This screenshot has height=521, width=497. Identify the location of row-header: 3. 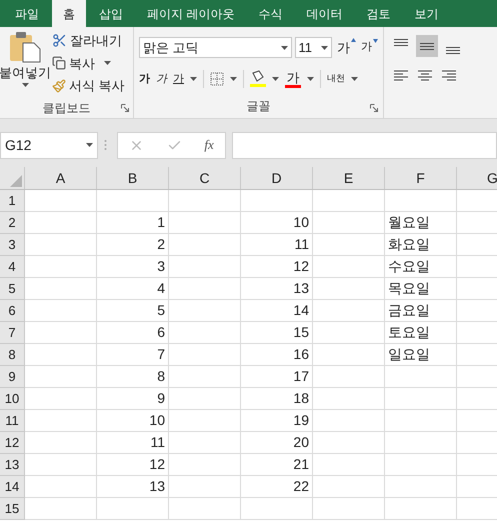
(12, 245).